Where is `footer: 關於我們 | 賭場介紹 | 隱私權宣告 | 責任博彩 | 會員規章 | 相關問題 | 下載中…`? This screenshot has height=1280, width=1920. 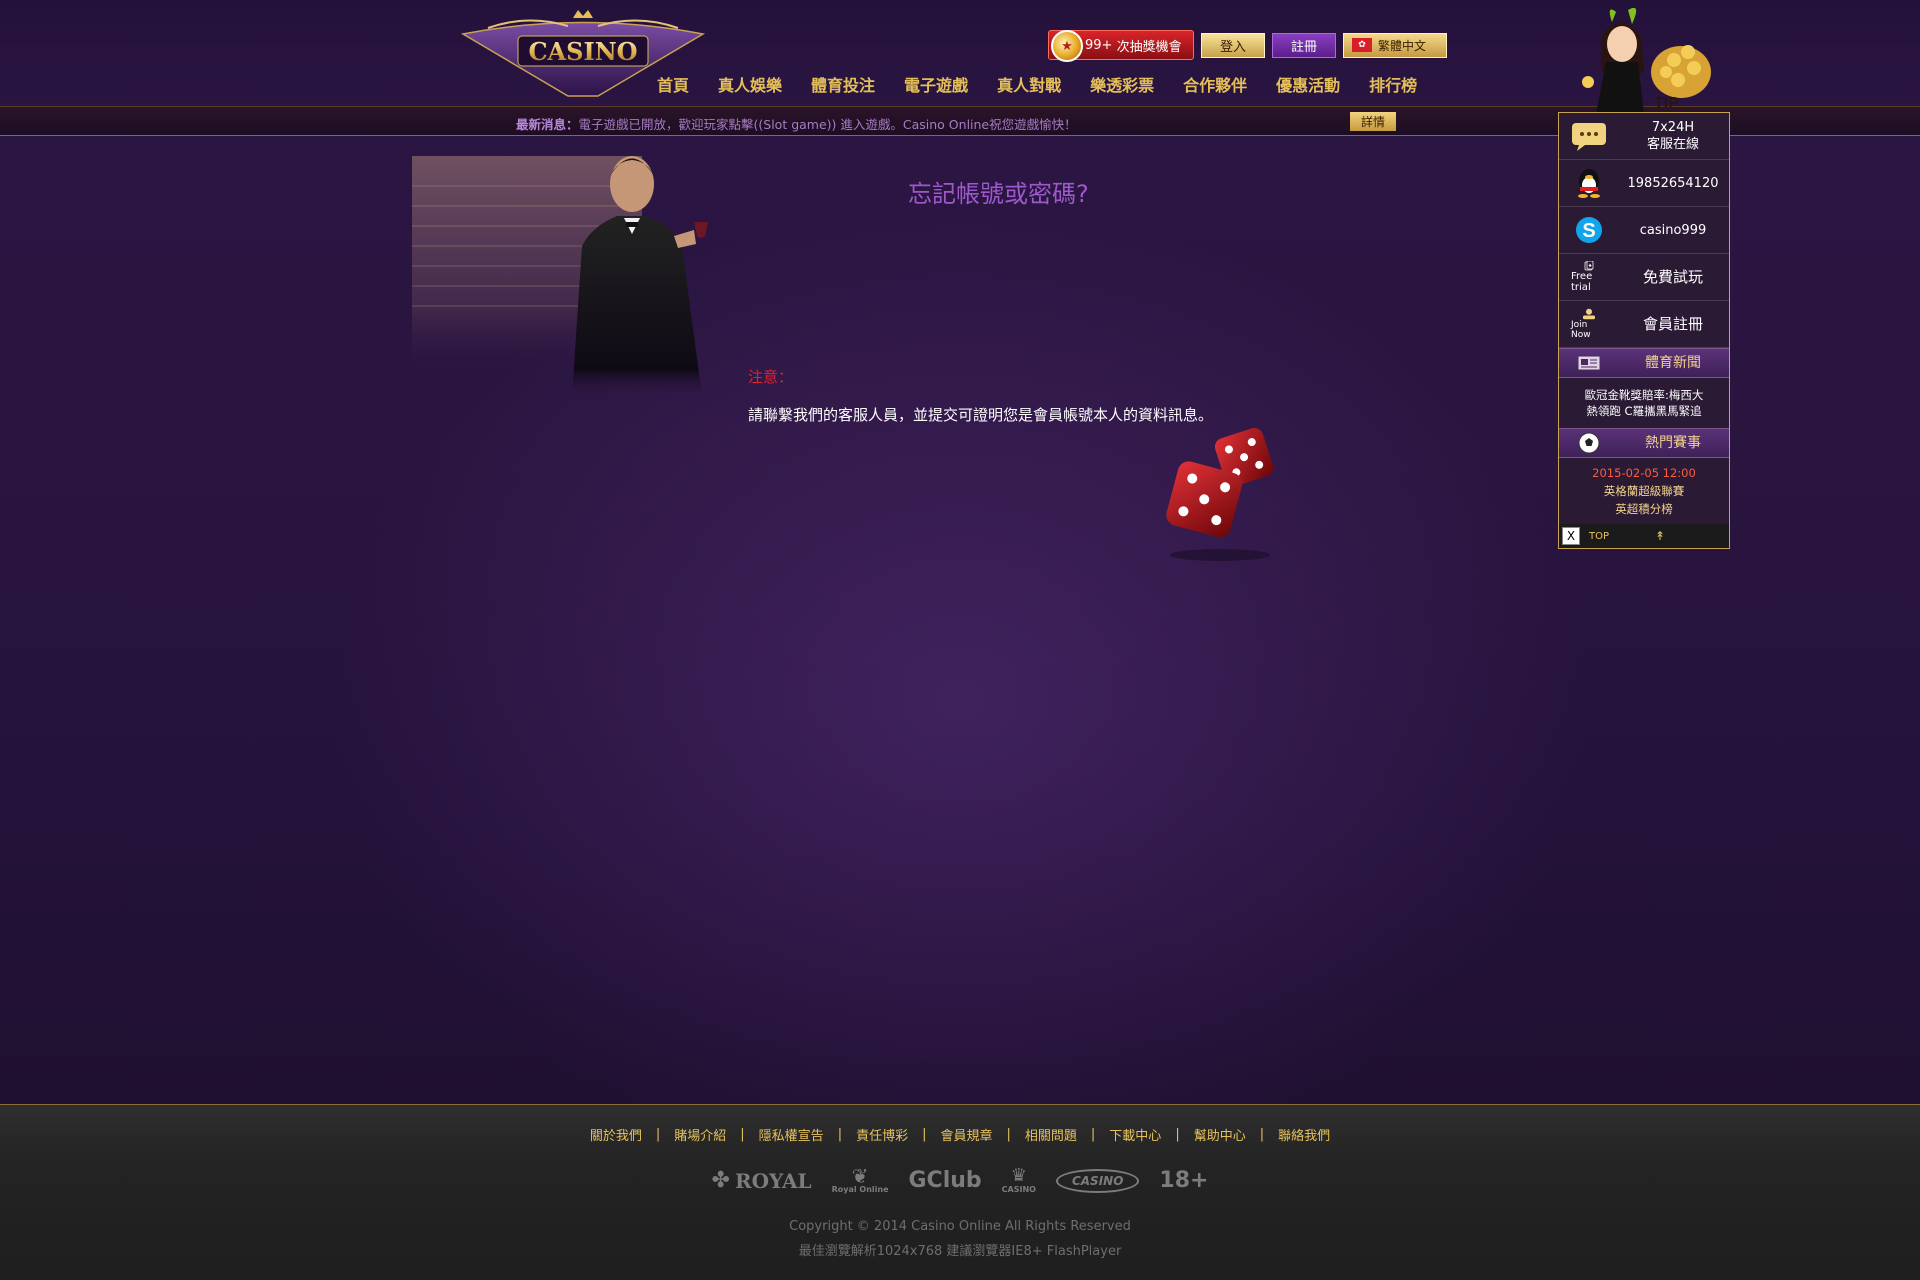 footer: 關於我們 | 賭場介紹 | 隱私權宣告 | 責任博彩 | 會員規章 | 相關問題 | 下載中… is located at coordinates (960, 1192).